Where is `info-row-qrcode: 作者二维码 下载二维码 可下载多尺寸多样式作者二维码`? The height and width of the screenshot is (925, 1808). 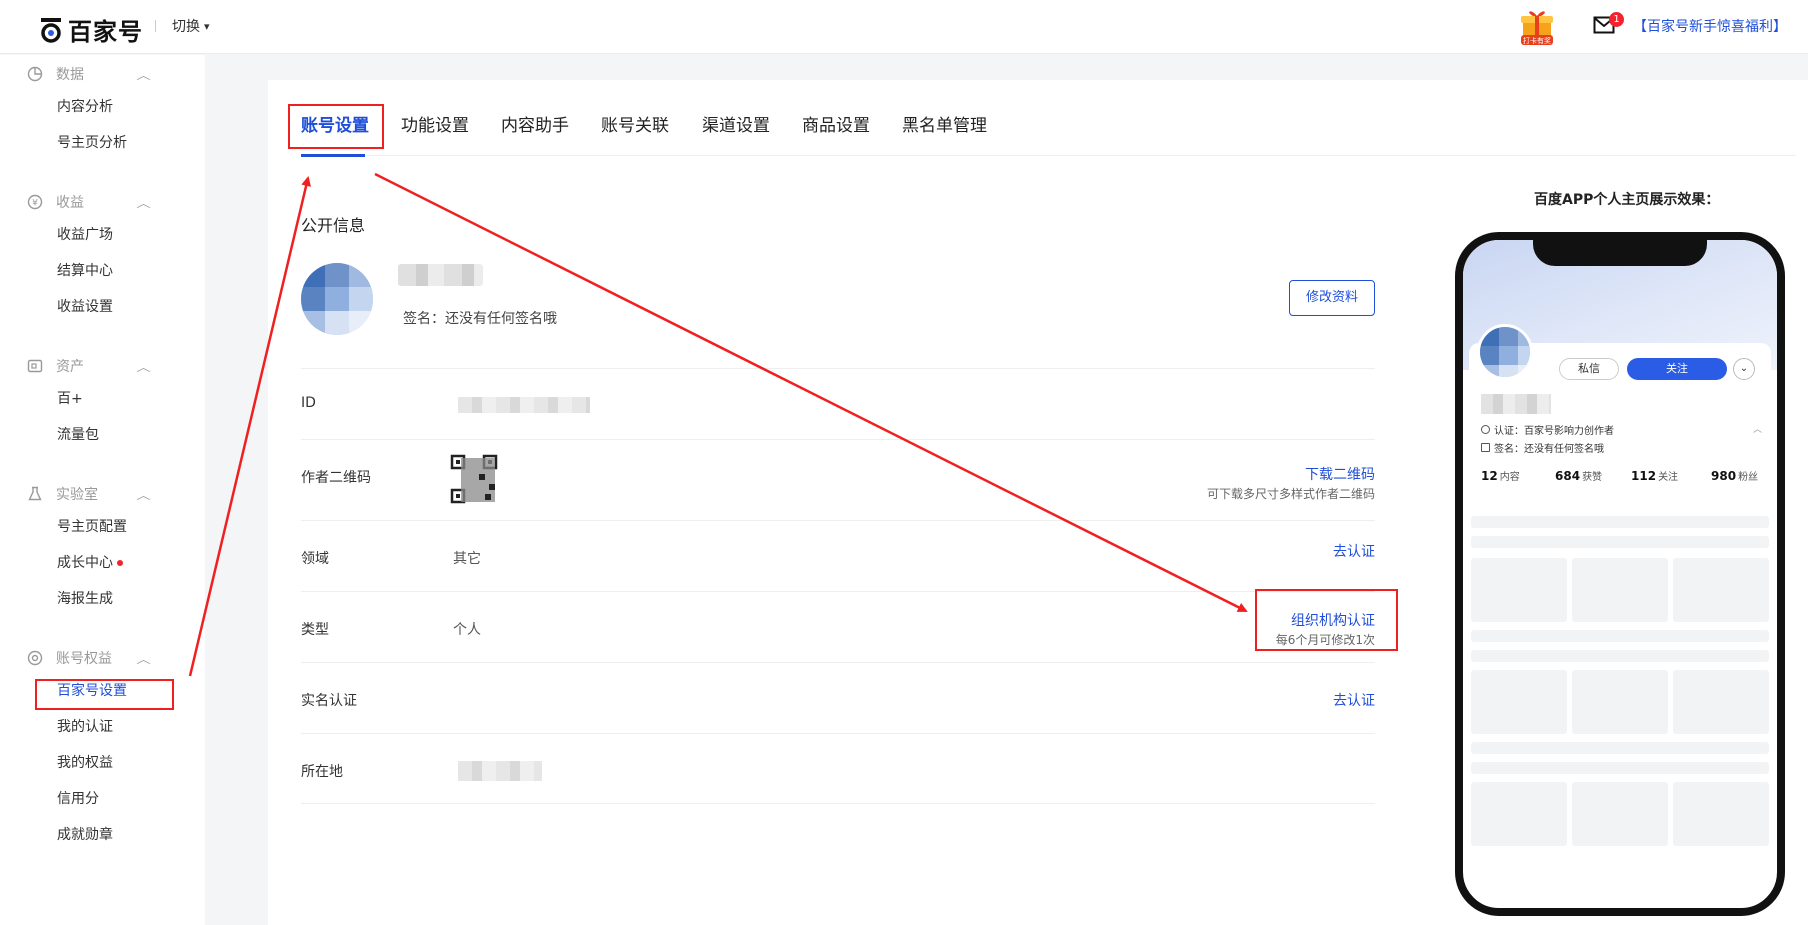 info-row-qrcode: 作者二维码 下载二维码 可下载多尺寸多样式作者二维码 is located at coordinates (838, 479).